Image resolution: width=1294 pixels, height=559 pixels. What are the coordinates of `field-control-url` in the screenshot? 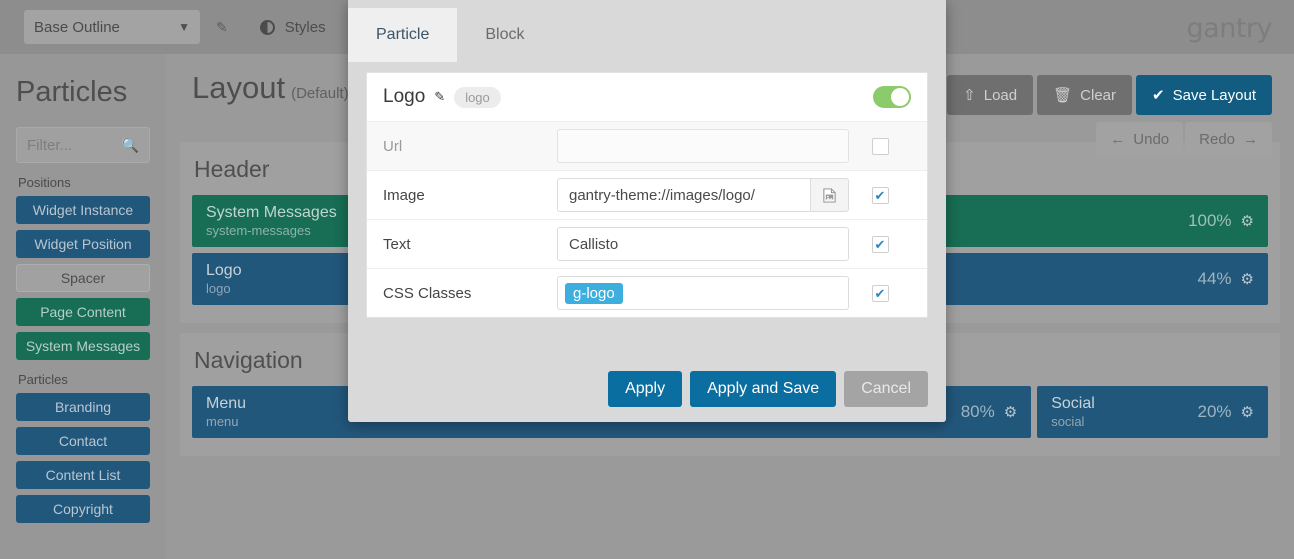 It's located at (703, 146).